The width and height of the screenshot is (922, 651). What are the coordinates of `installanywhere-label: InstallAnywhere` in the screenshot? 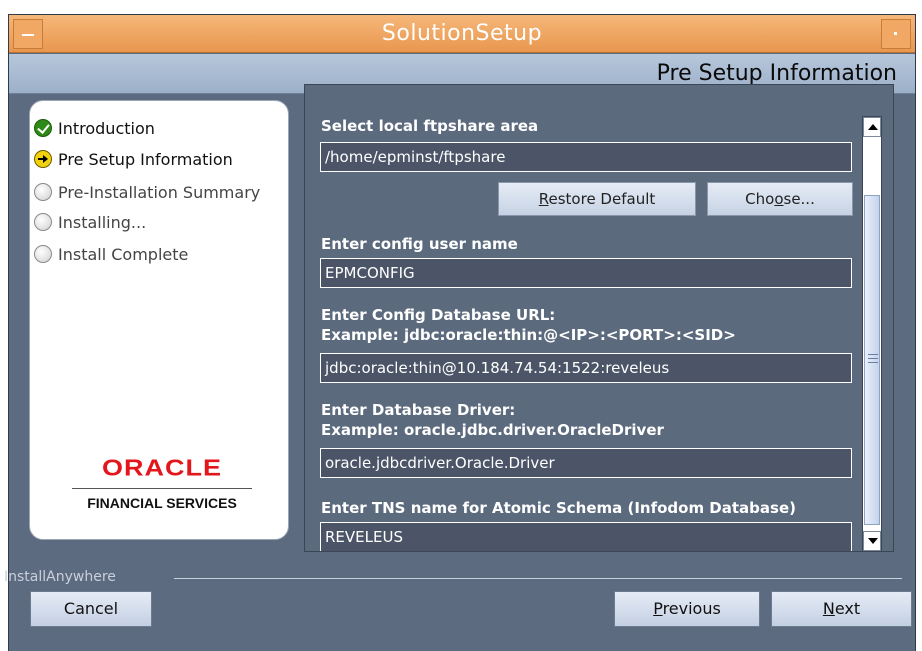 It's located at (60, 577).